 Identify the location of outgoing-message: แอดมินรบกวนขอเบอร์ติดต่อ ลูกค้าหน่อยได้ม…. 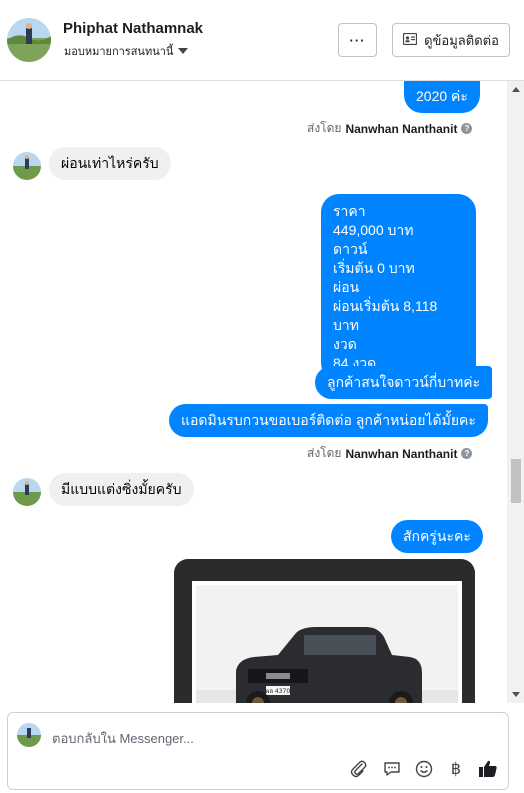
(328, 420).